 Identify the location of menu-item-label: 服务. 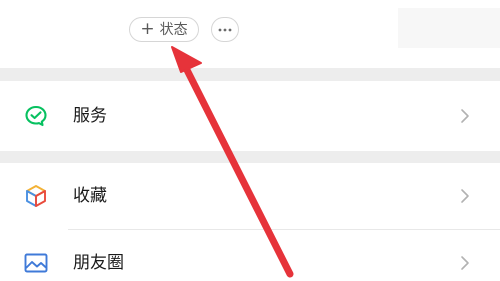
(90, 116).